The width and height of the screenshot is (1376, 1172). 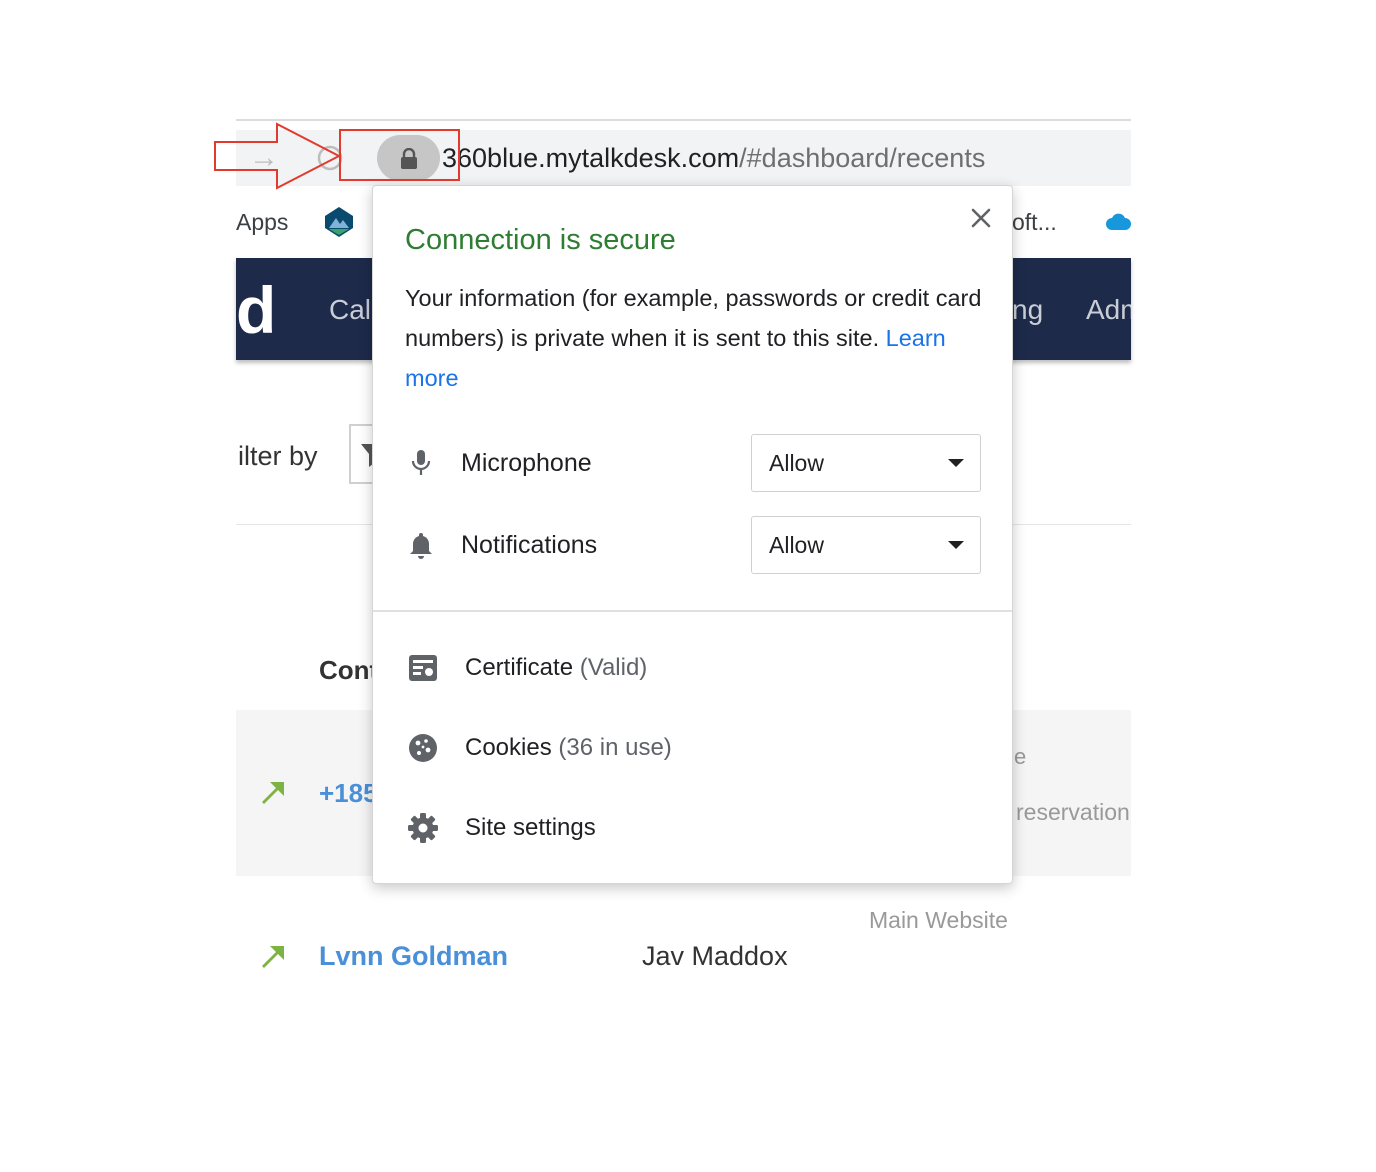 I want to click on column-header-contact: Cont, so click(x=349, y=670).